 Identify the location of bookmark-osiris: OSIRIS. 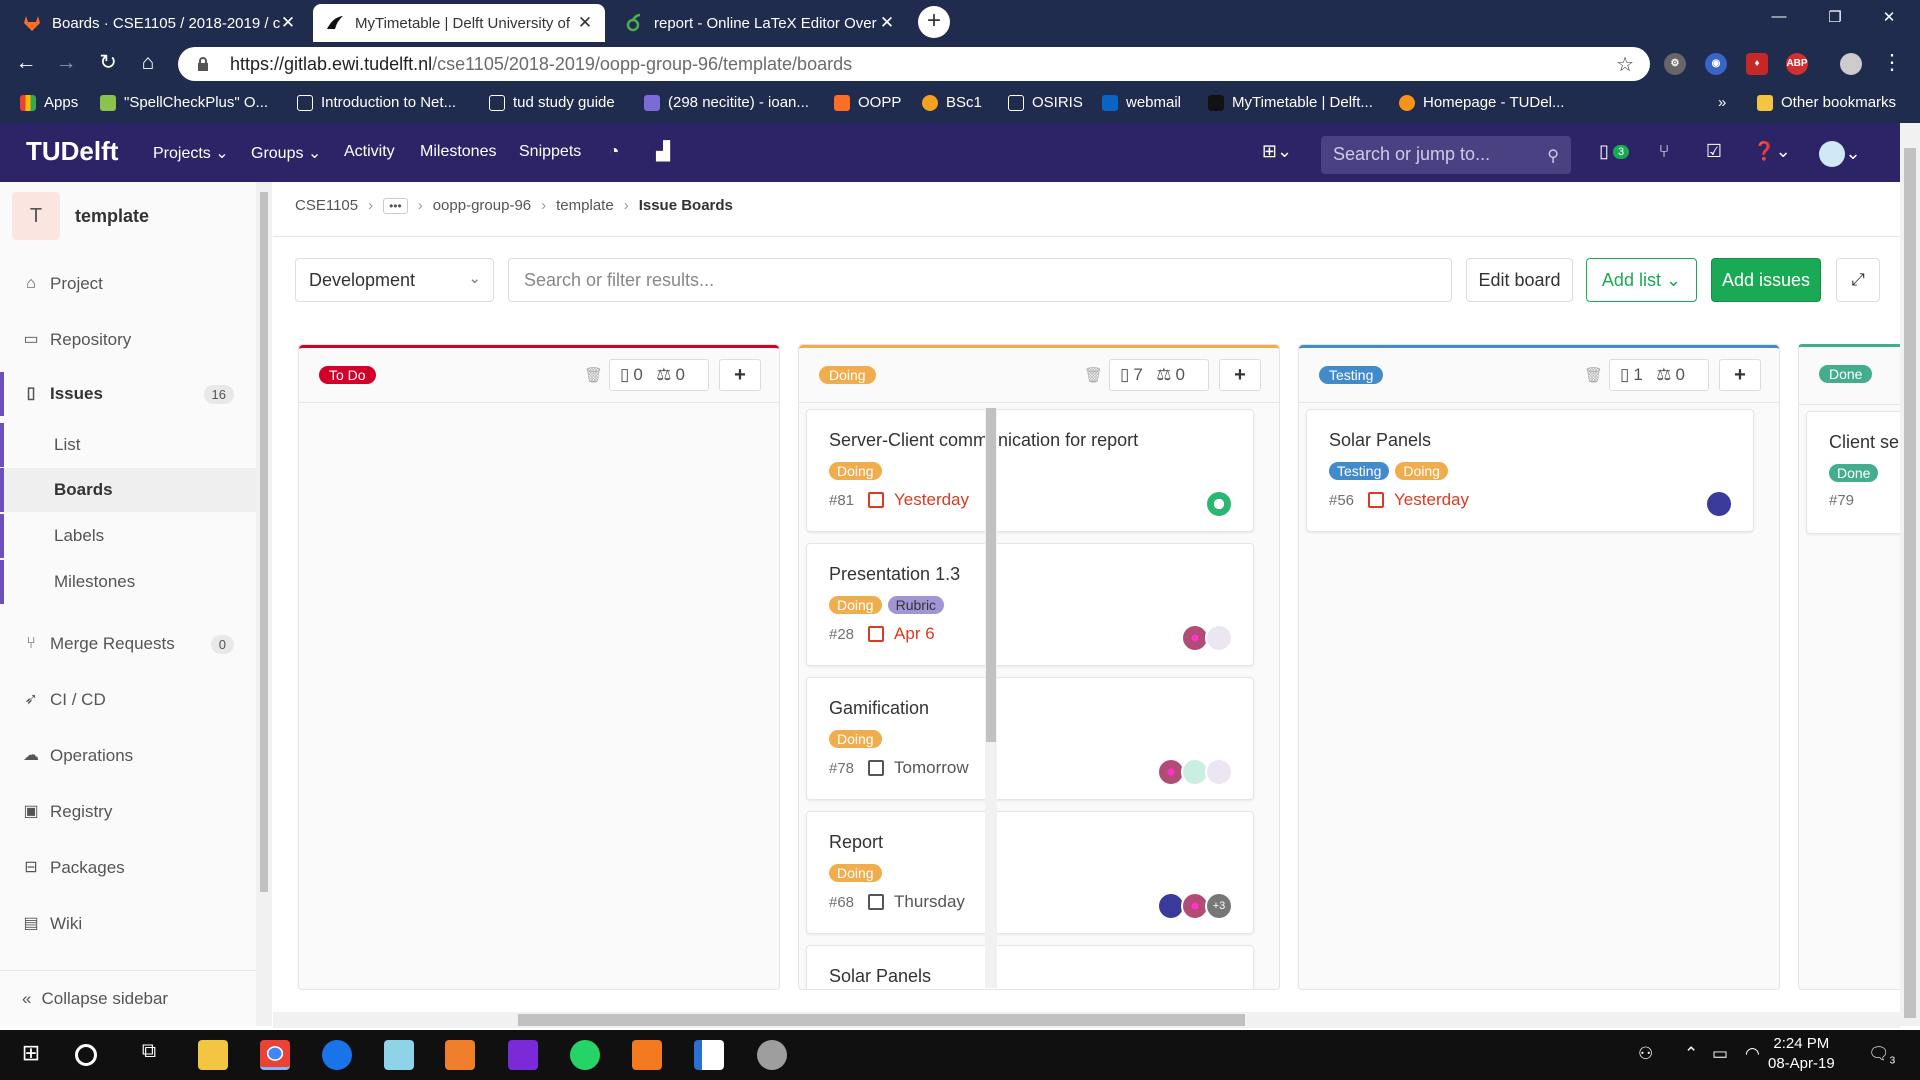
(1045, 102).